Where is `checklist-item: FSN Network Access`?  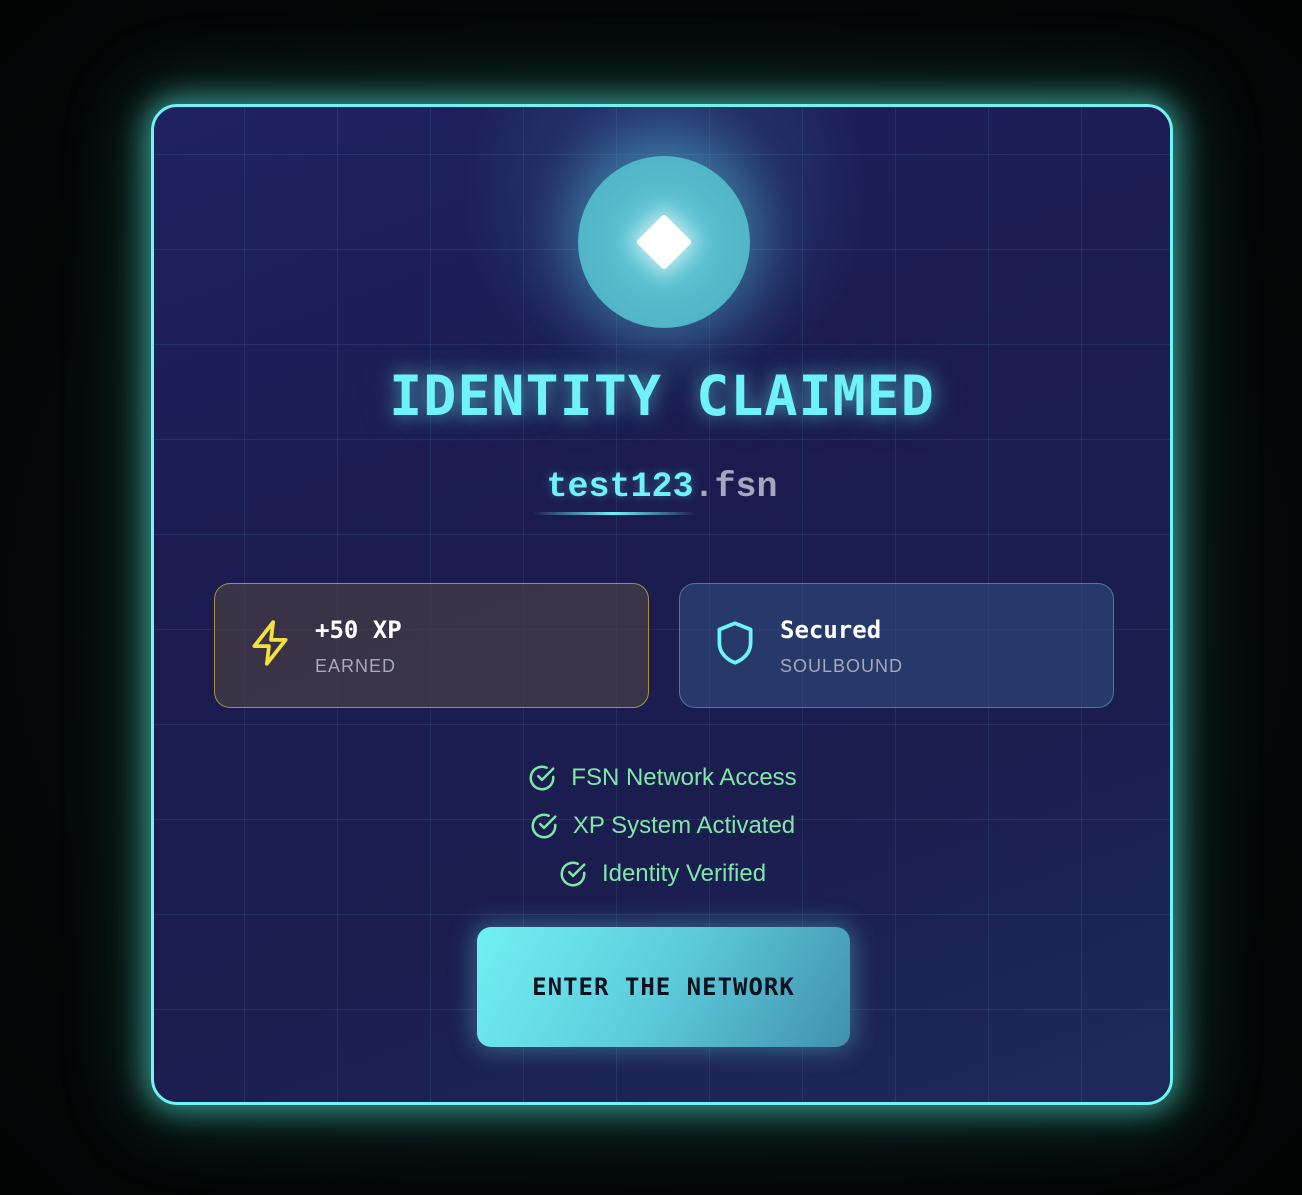 checklist-item: FSN Network Access is located at coordinates (662, 778).